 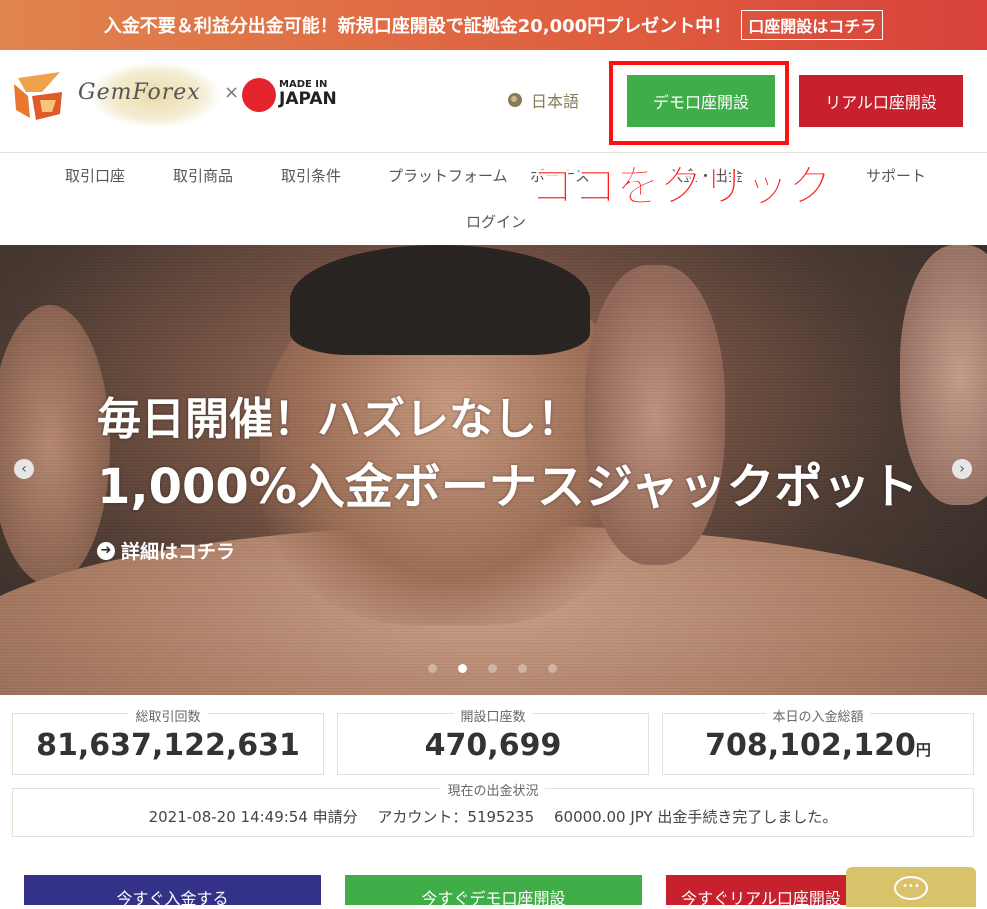 I want to click on gemforex-logo: GemForex × MADE IN JAPAN, so click(x=177, y=95).